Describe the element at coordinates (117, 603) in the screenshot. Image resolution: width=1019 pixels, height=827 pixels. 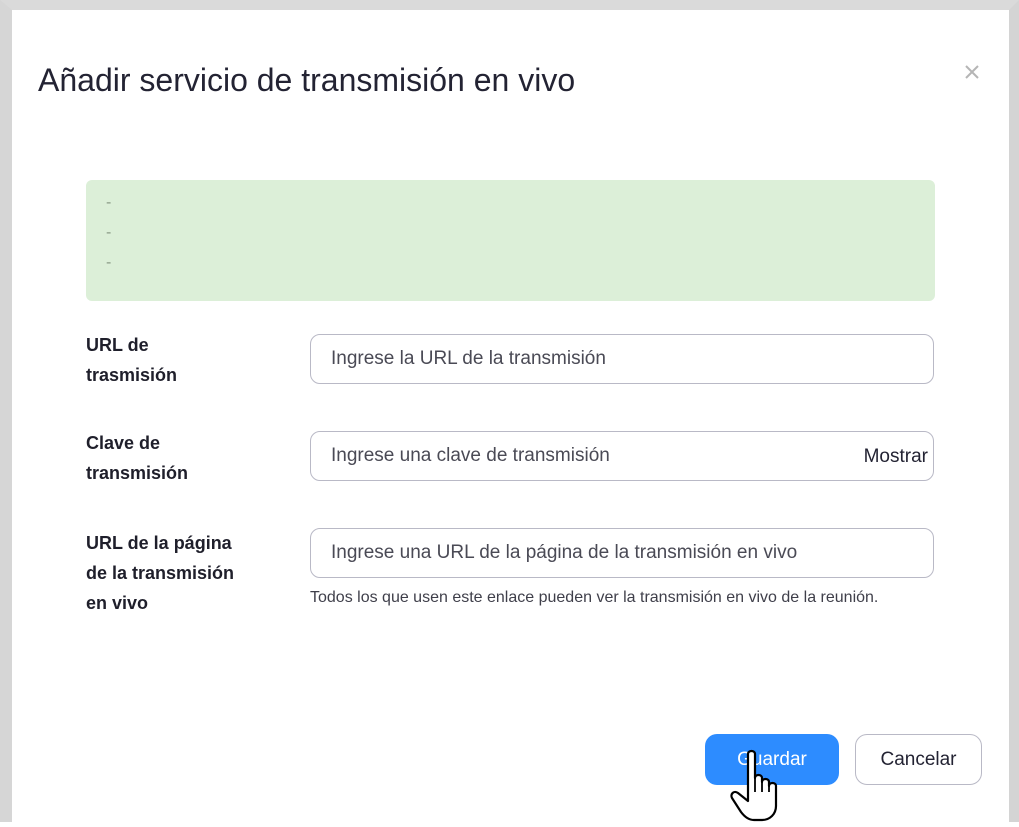
I see `page-url-label-line: en vivo` at that location.